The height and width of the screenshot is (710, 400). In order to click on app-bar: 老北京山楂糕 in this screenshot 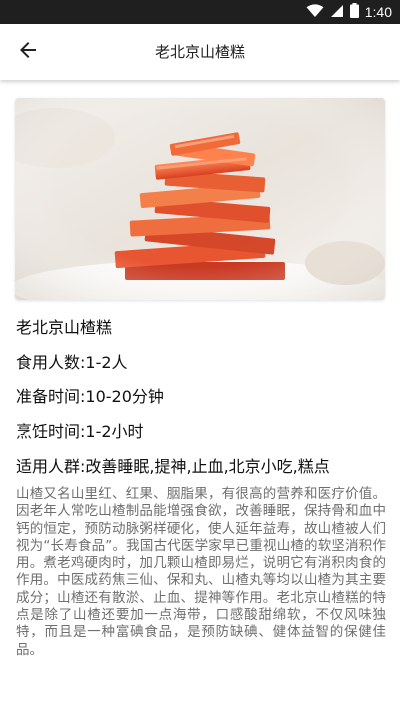, I will do `click(200, 52)`.